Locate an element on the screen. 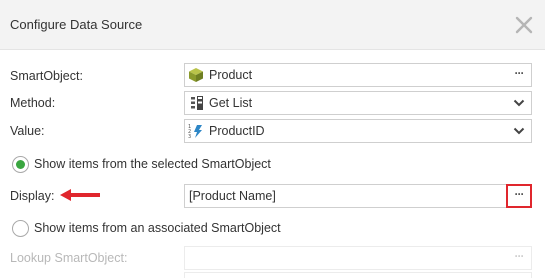 The image size is (545, 278). close-icon is located at coordinates (524, 25).